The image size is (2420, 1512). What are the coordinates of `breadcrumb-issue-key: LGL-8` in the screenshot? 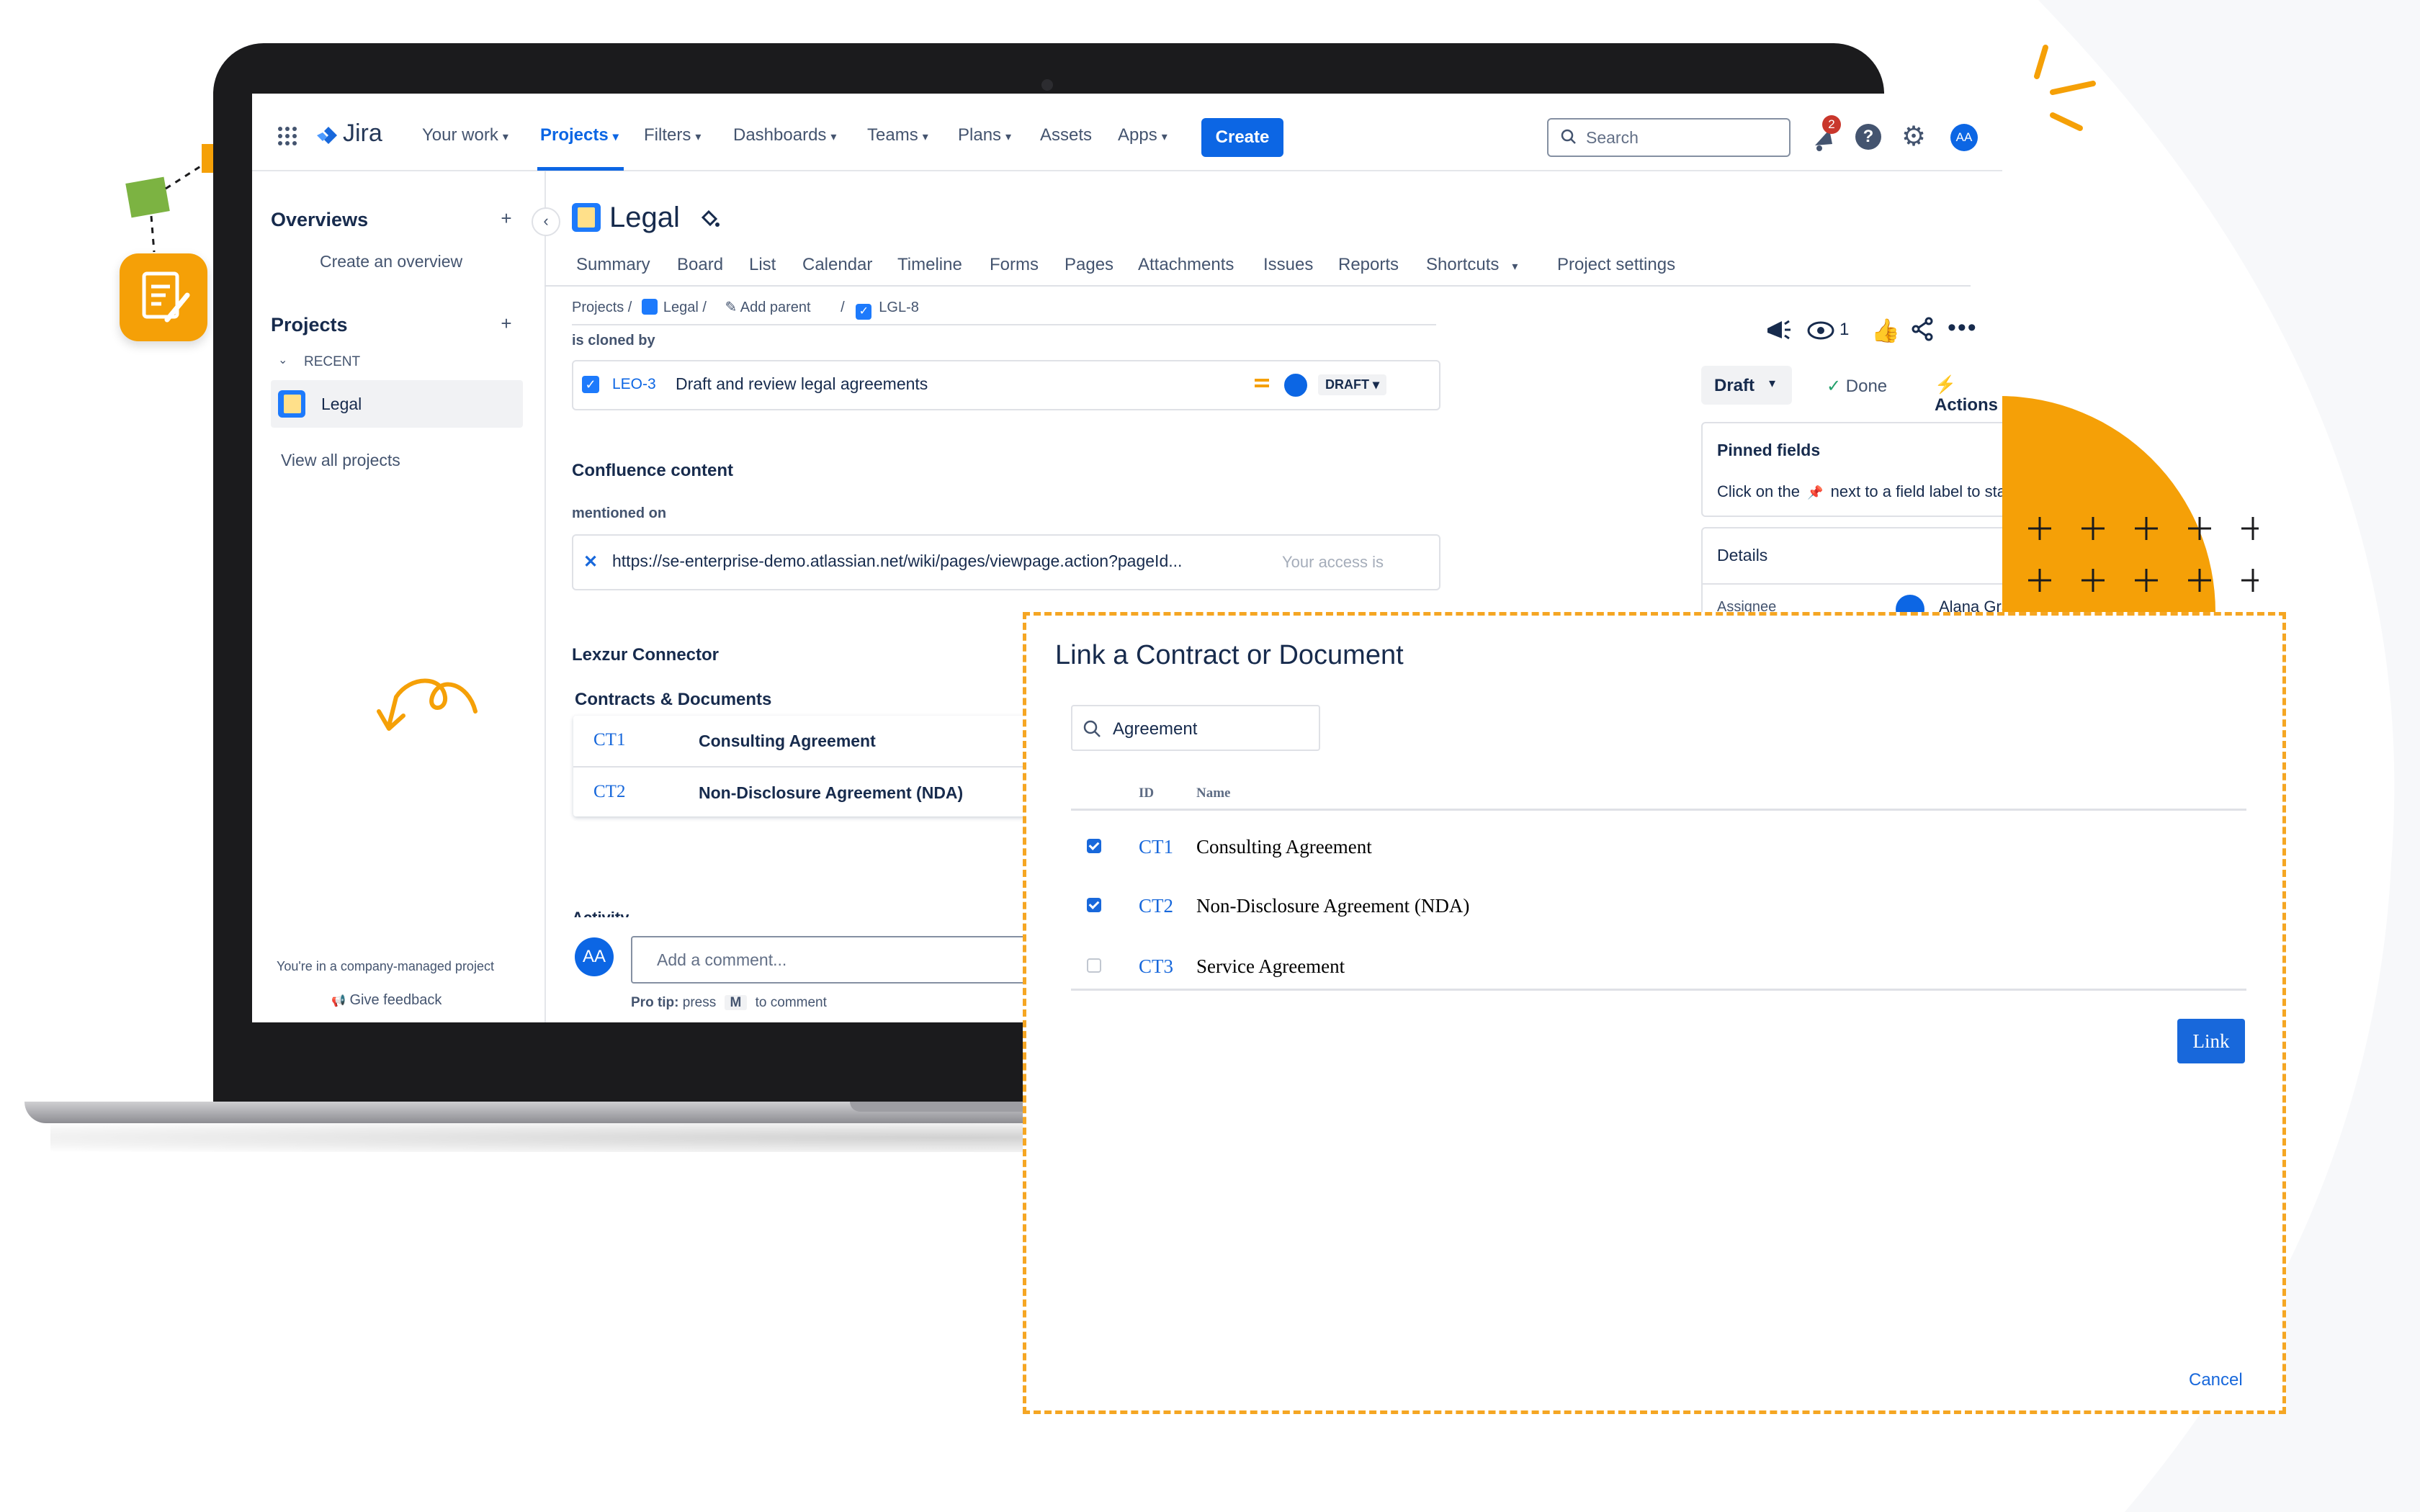 It's located at (899, 307).